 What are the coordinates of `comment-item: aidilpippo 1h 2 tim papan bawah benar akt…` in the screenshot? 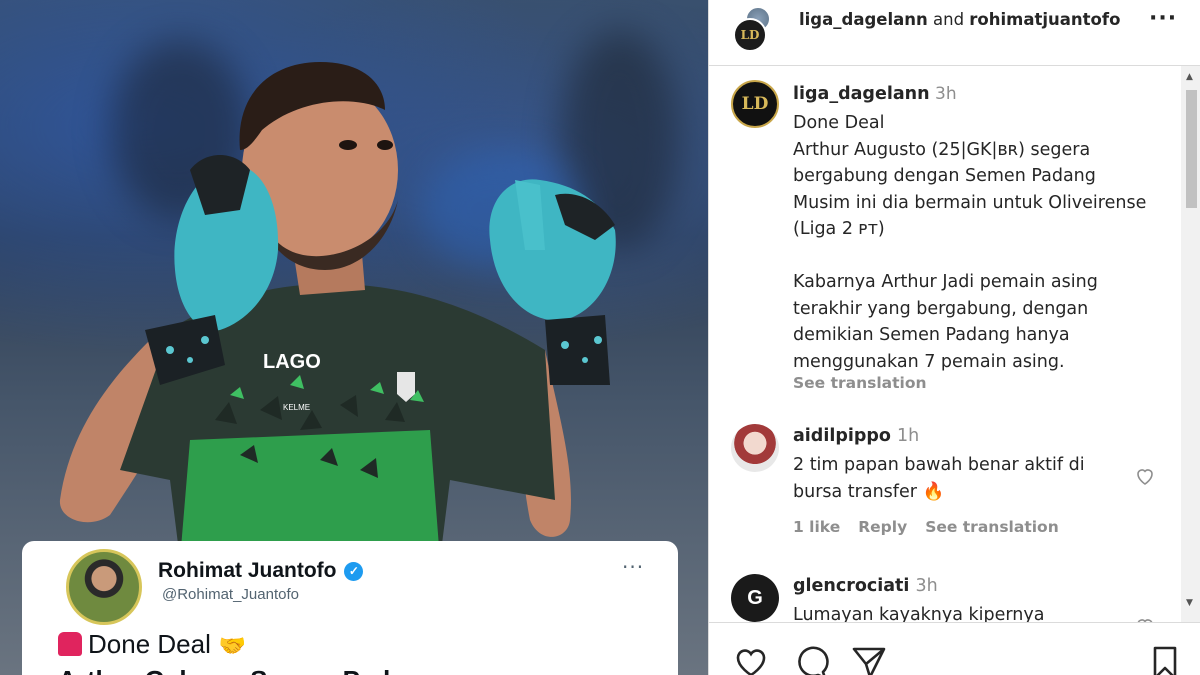 It's located at (951, 489).